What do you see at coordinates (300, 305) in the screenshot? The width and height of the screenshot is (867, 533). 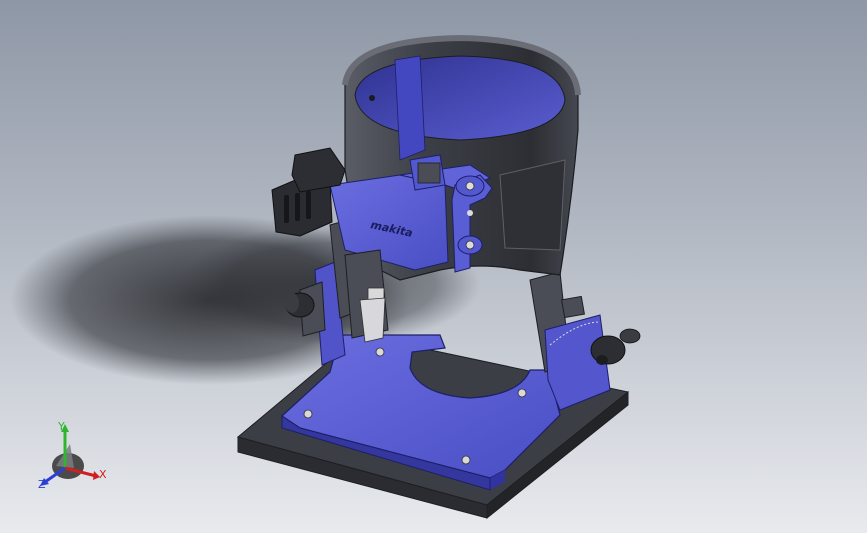 I see `left-knob` at bounding box center [300, 305].